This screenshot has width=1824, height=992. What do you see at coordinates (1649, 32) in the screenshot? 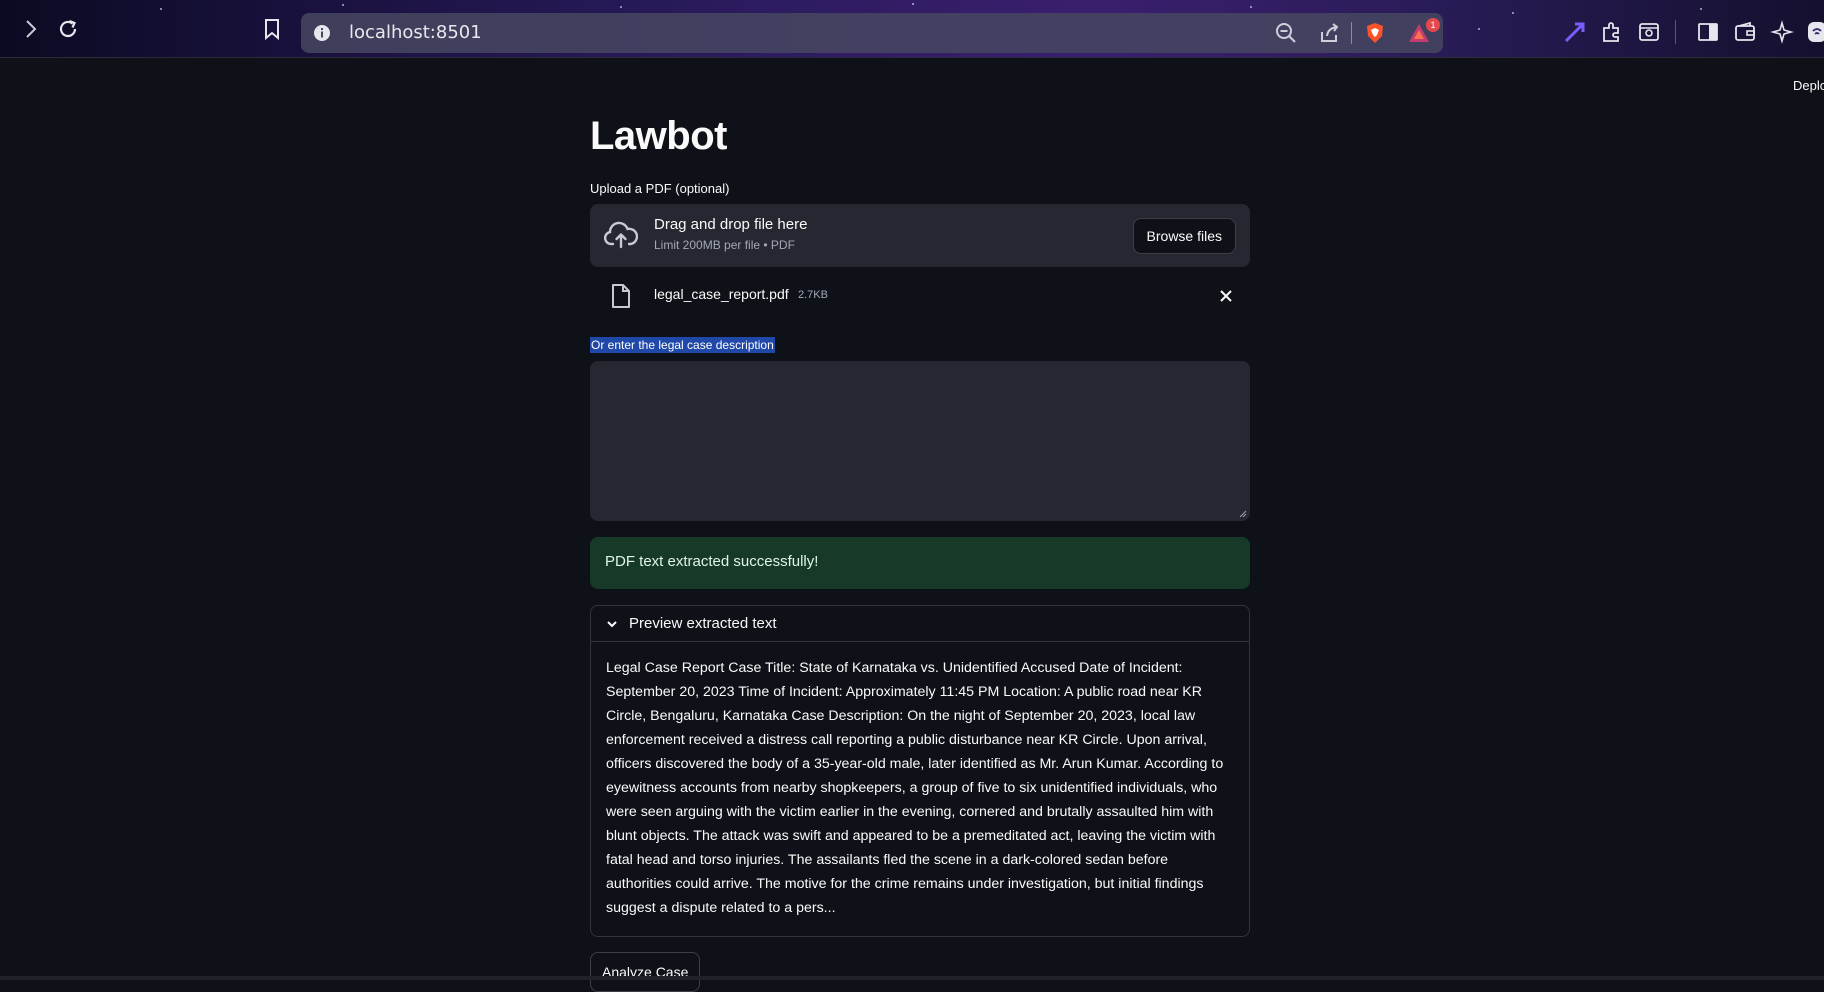
I see `reader-mode-icon` at bounding box center [1649, 32].